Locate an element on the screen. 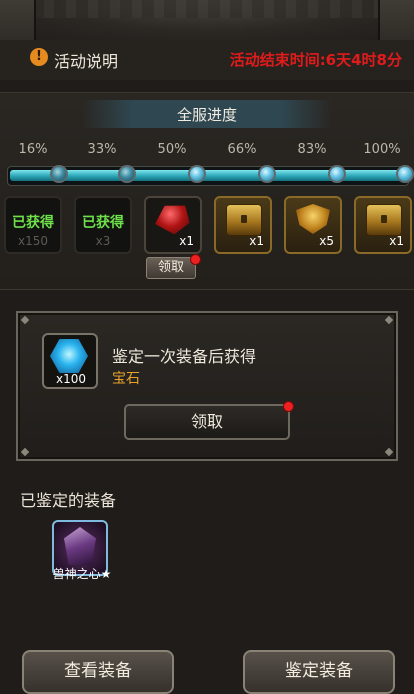 The image size is (414, 694). end-time-text: 活动结束时间:6天4时8分 is located at coordinates (315, 60).